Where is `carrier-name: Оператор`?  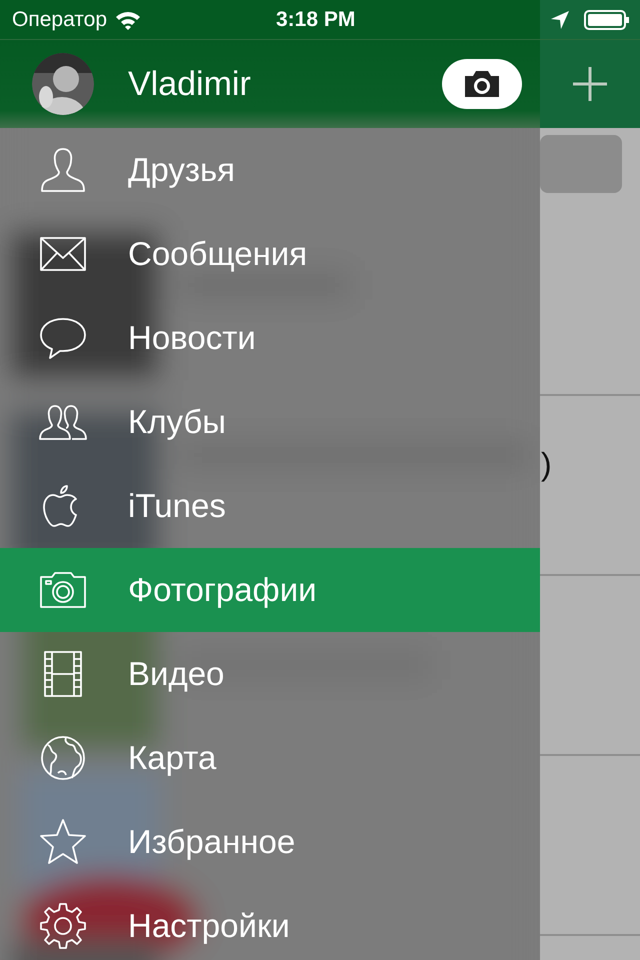 carrier-name: Оператор is located at coordinates (60, 20).